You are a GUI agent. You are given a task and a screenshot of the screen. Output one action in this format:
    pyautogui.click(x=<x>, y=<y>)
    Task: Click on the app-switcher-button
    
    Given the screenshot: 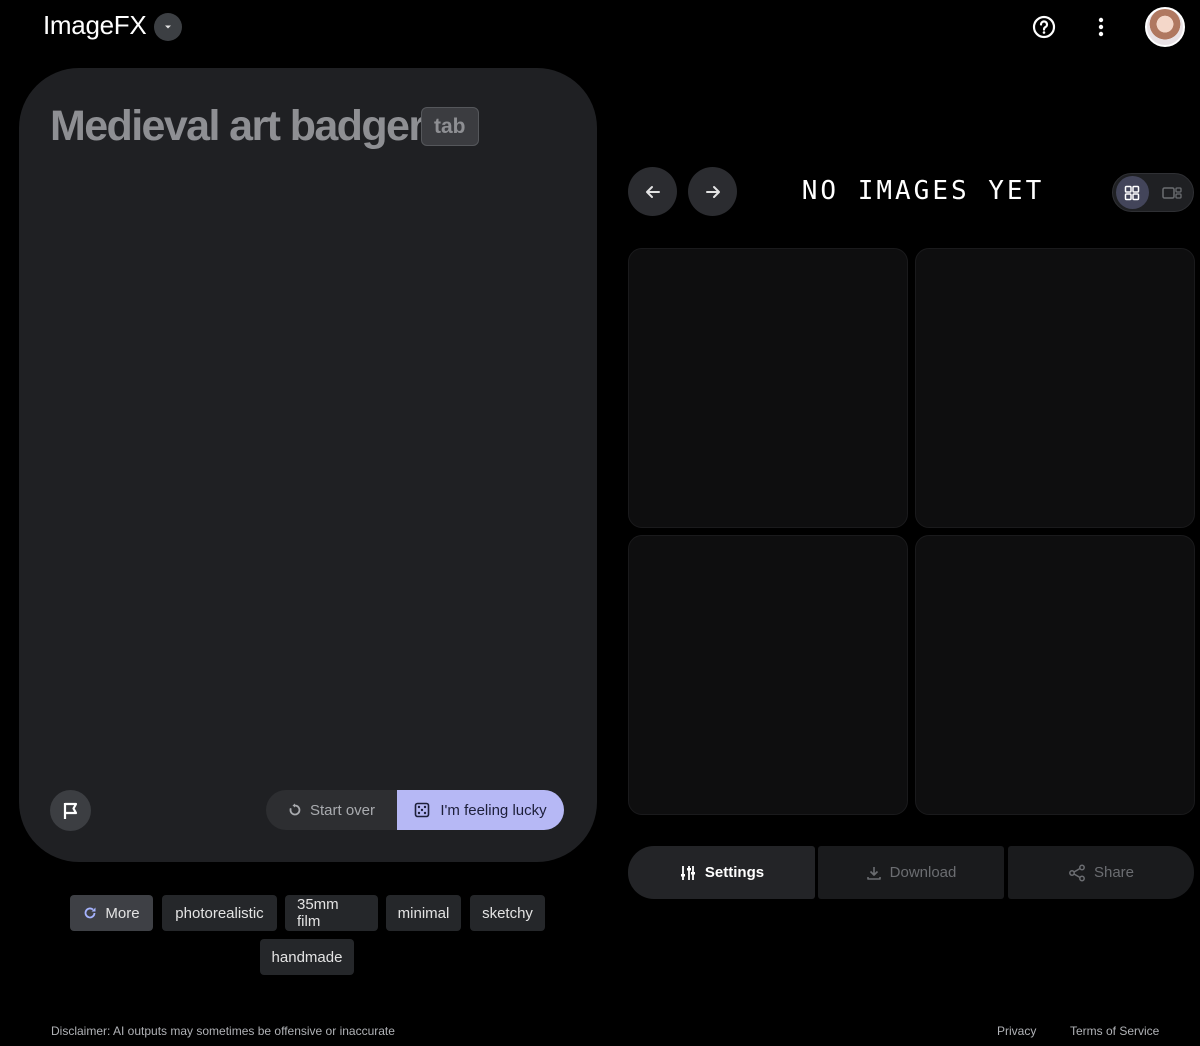 What is the action you would take?
    pyautogui.click(x=168, y=27)
    